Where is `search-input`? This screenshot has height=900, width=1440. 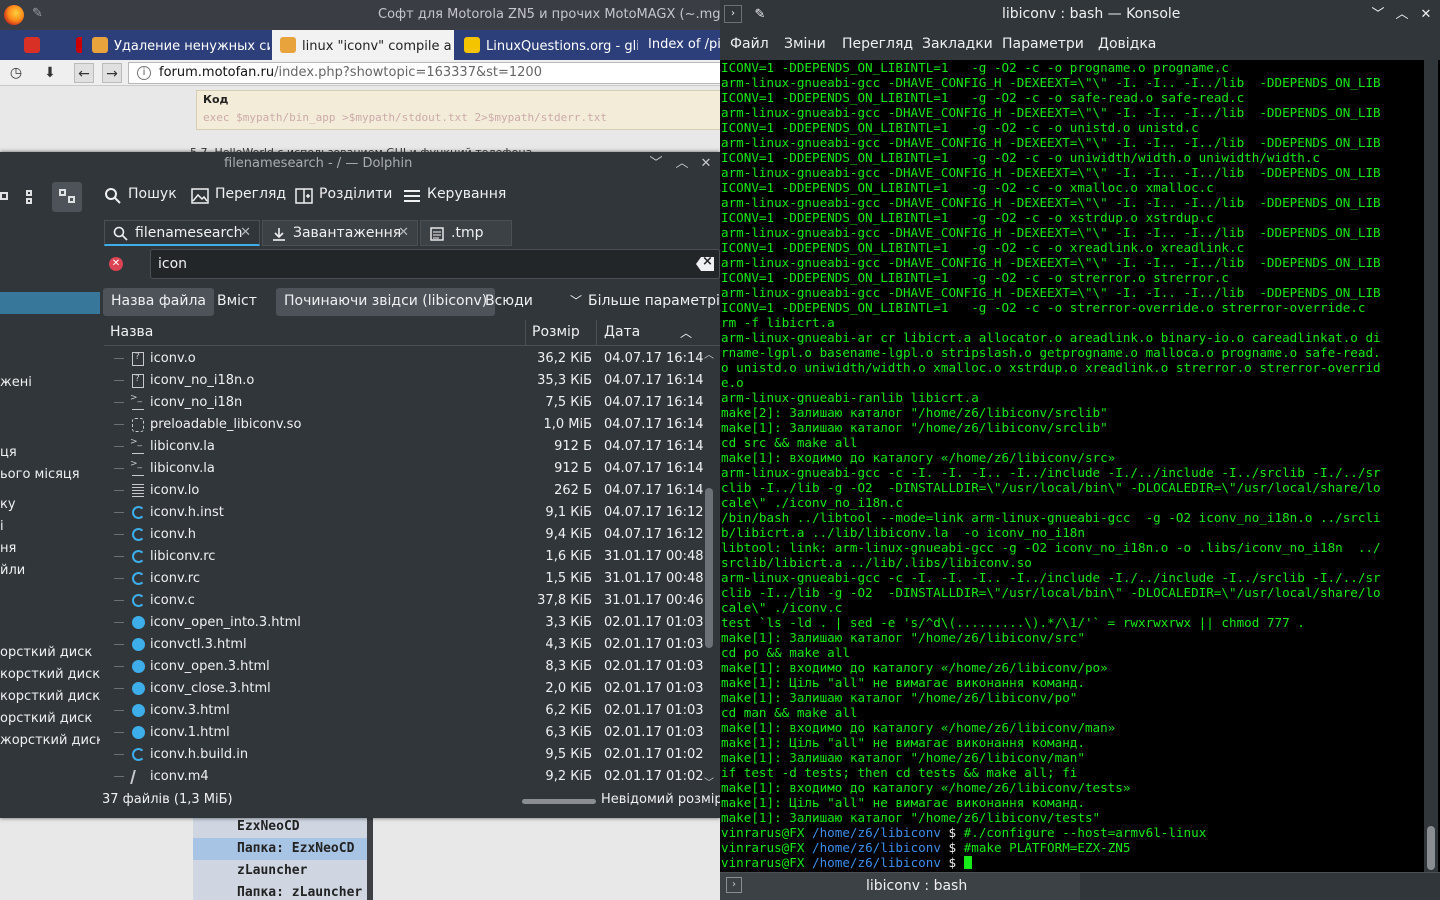 search-input is located at coordinates (435, 264).